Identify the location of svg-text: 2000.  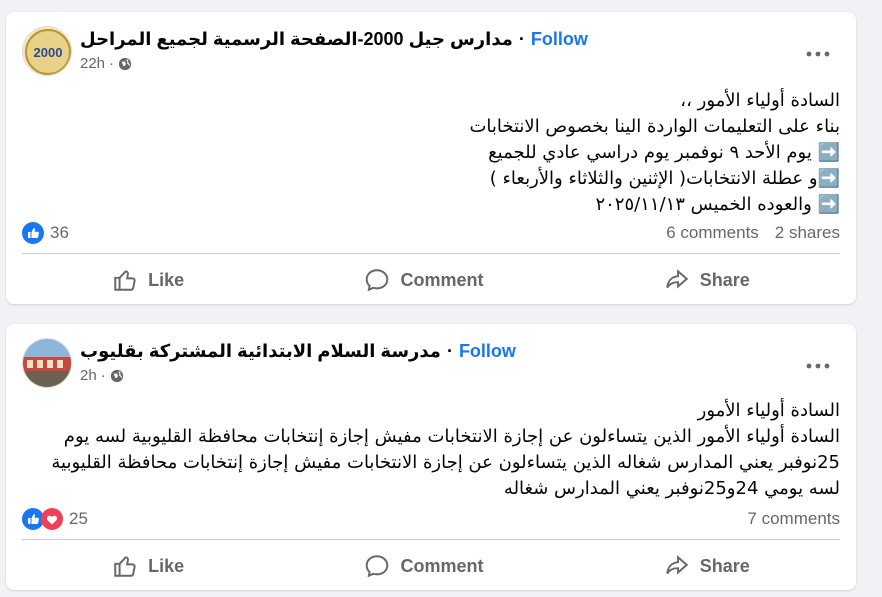
(48, 52).